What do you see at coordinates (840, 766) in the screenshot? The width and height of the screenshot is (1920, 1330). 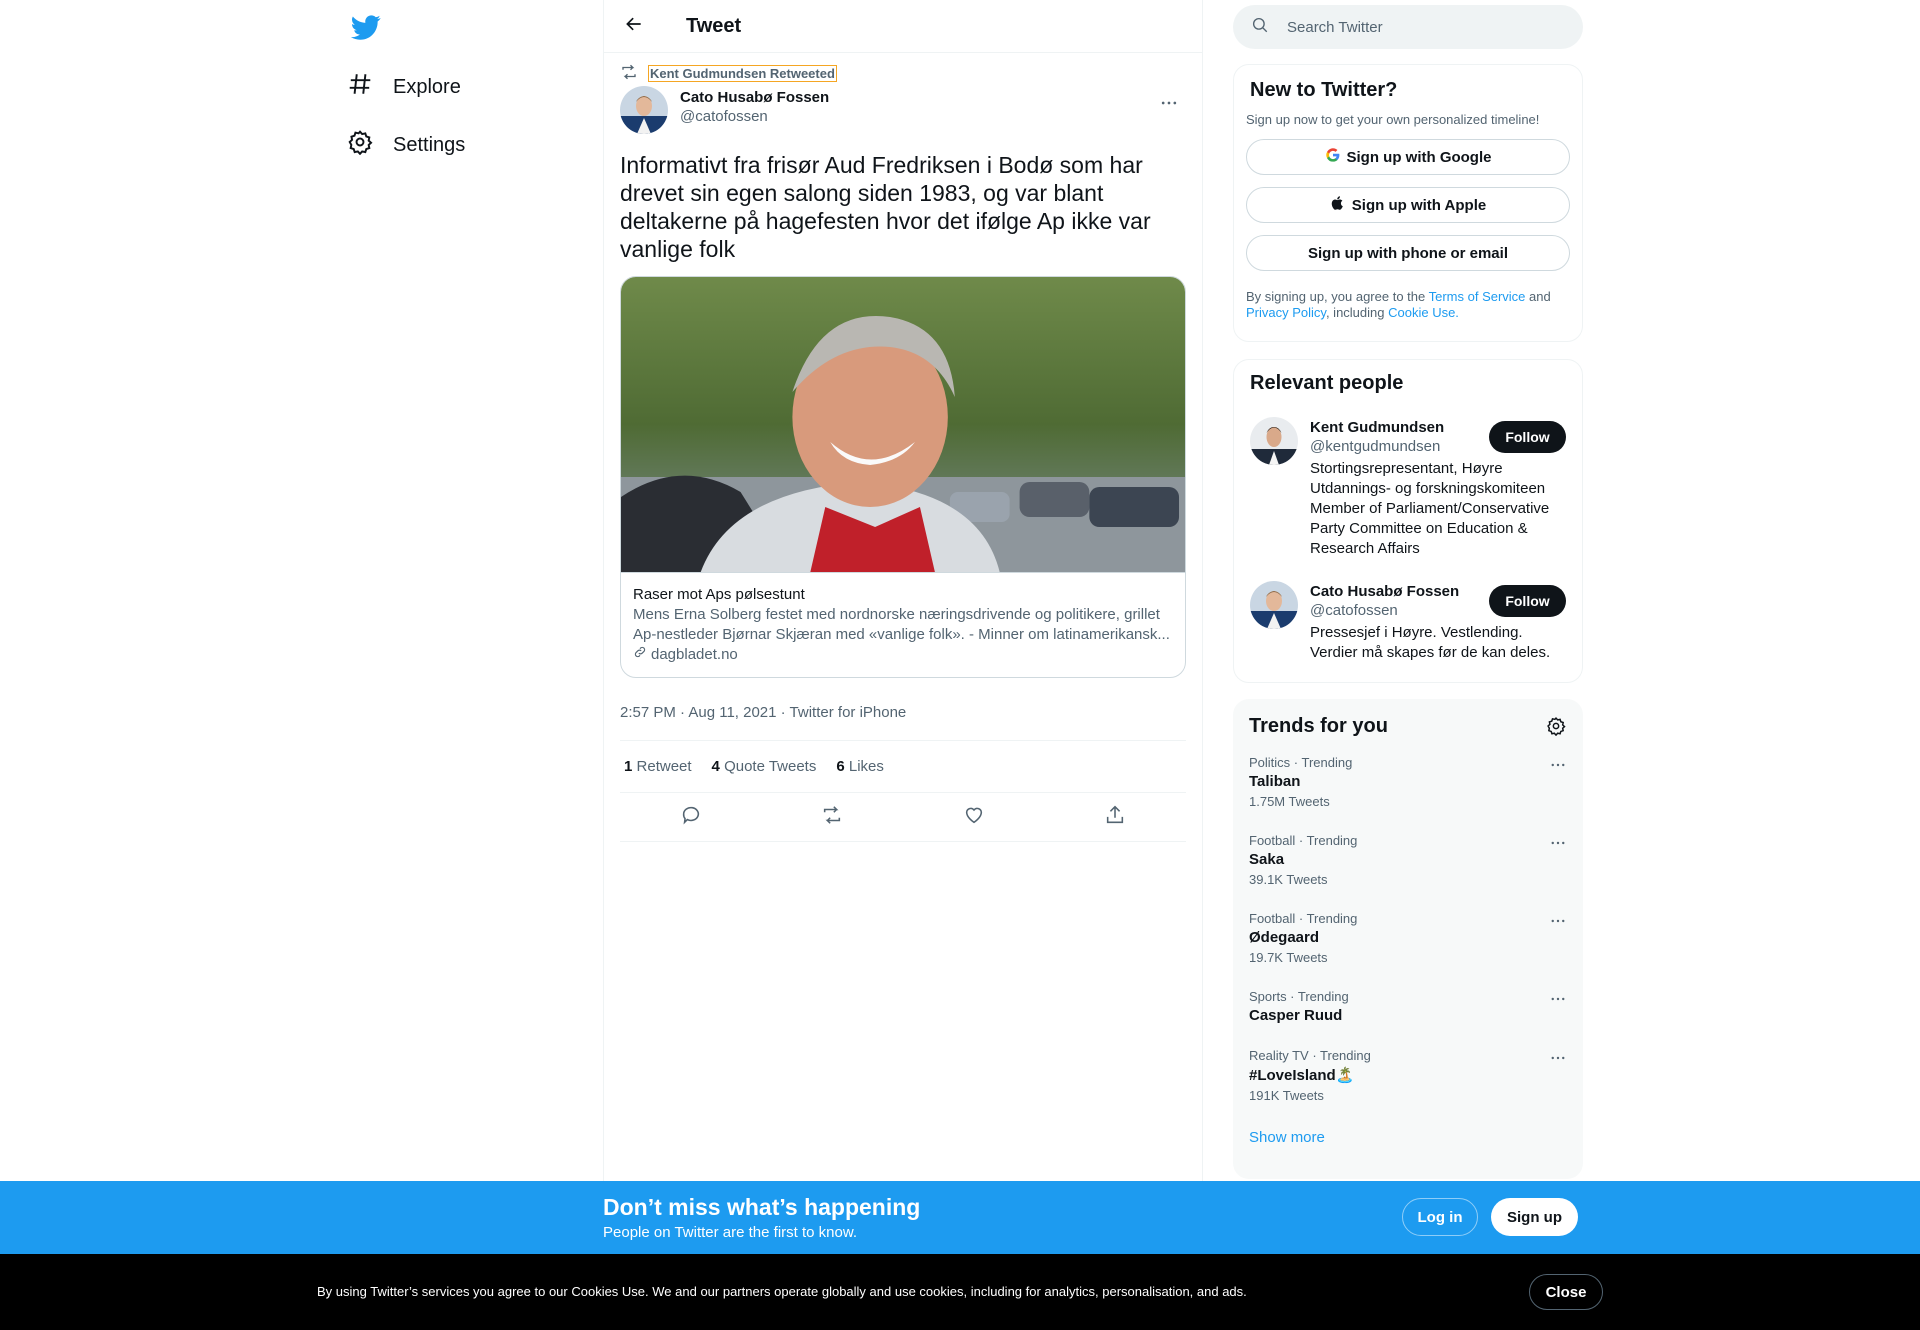 I see `stat-count: 6` at bounding box center [840, 766].